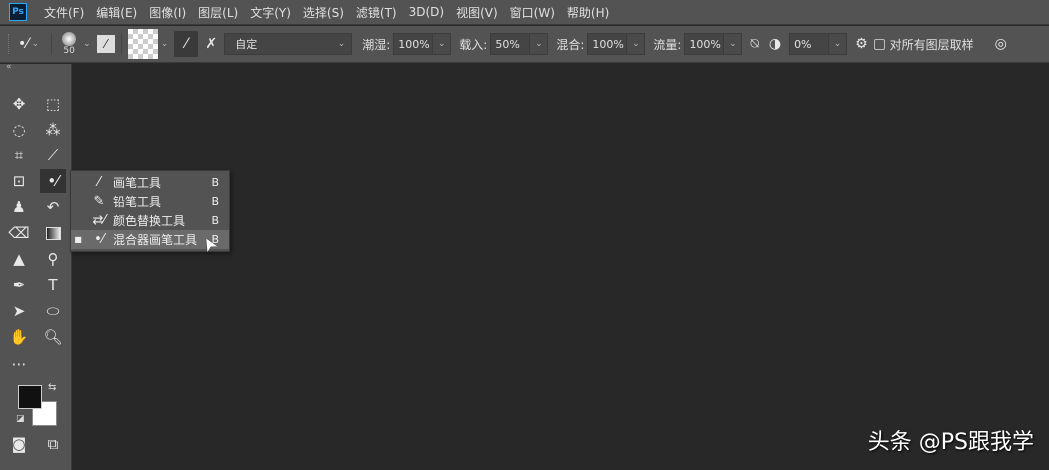 The height and width of the screenshot is (470, 1049). Describe the element at coordinates (19, 233) in the screenshot. I see `eraser-tool-icon: ⌫` at that location.